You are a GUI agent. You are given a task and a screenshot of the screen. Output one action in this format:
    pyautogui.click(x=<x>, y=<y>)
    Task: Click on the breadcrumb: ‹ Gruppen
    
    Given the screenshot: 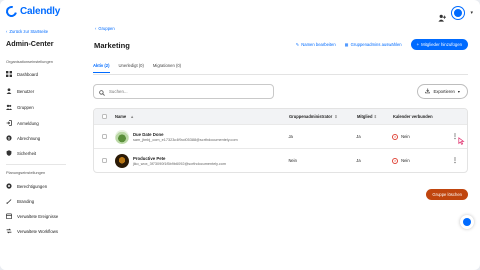 What is the action you would take?
    pyautogui.click(x=105, y=28)
    